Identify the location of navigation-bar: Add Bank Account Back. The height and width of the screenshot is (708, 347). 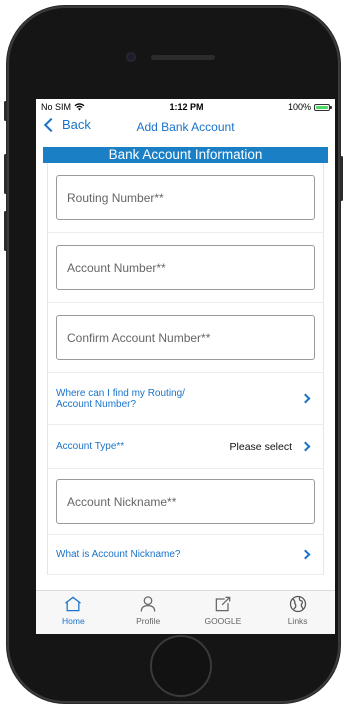
(185, 127).